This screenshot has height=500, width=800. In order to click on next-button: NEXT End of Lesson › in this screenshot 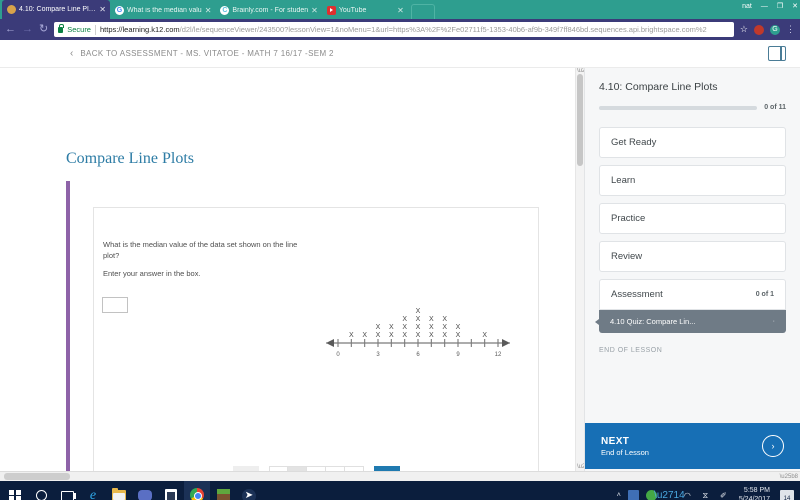, I will do `click(692, 446)`.